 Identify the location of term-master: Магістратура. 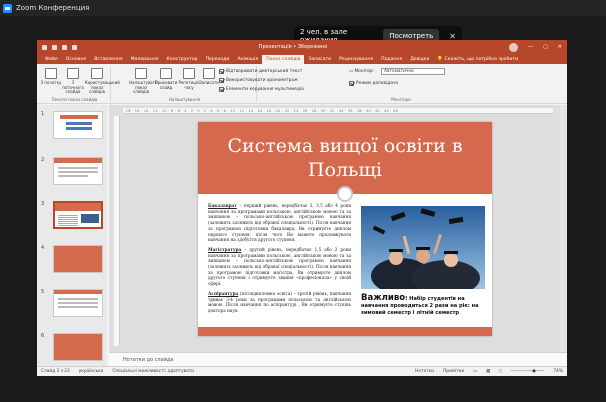
(225, 249).